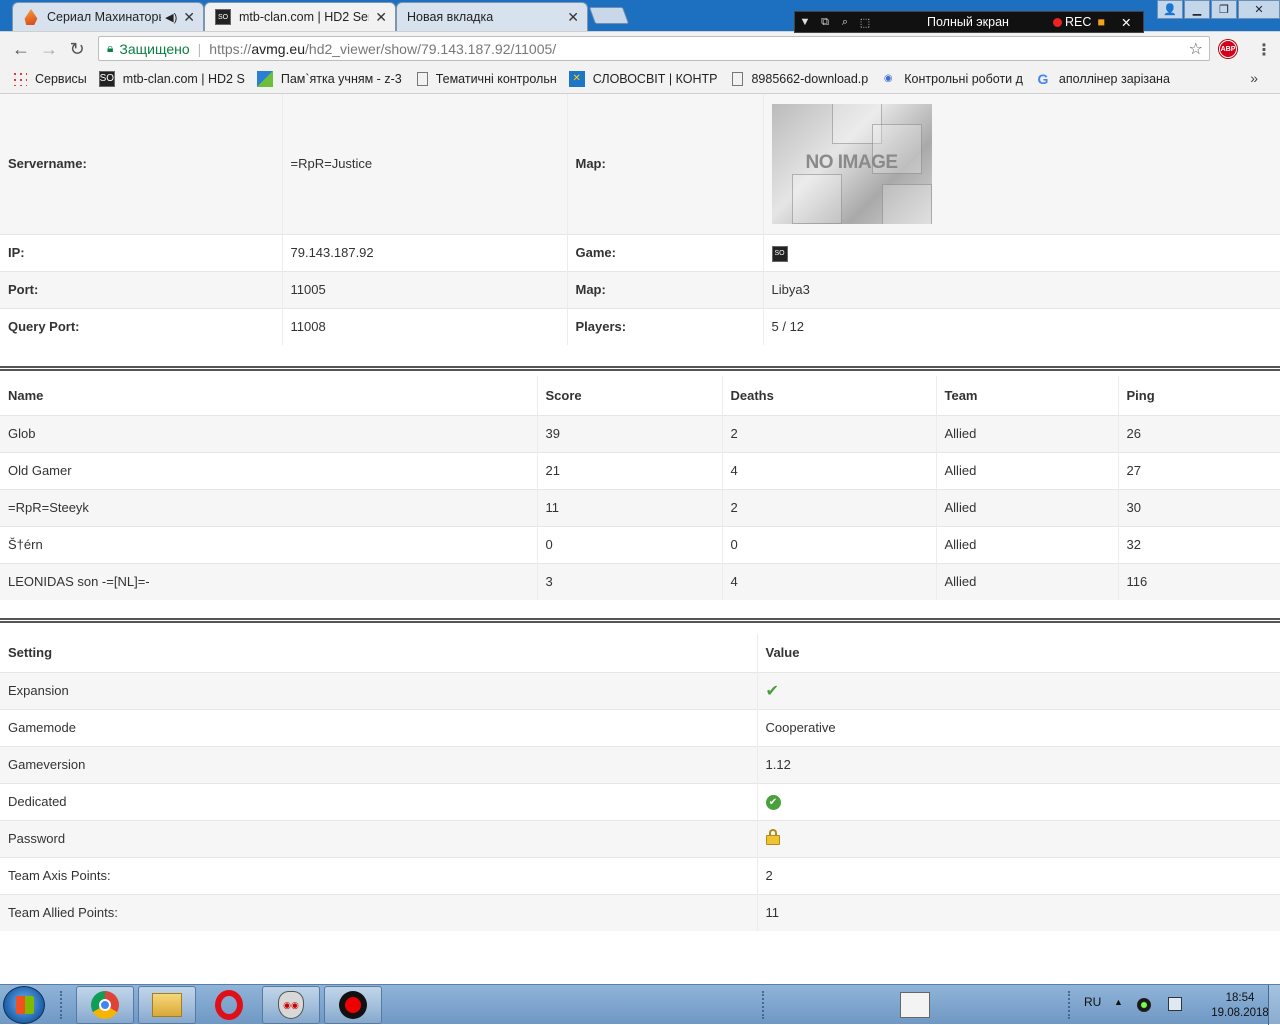 Image resolution: width=1280 pixels, height=1025 pixels. Describe the element at coordinates (24, 1005) in the screenshot. I see `start-button` at that location.